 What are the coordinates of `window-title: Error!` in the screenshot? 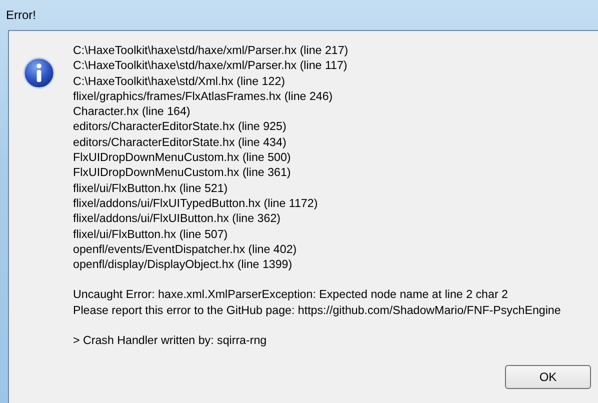 It's located at (21, 15).